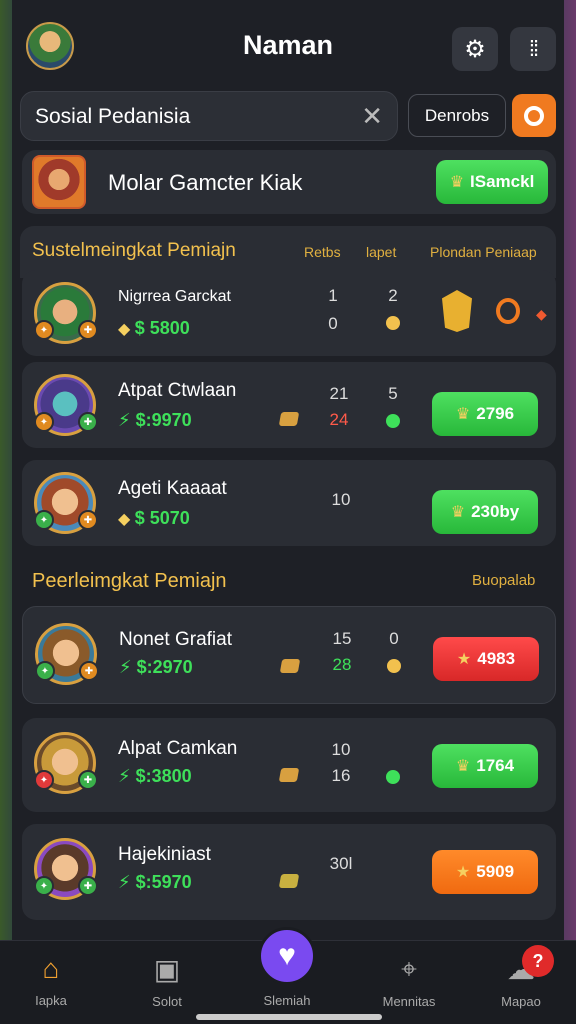 The height and width of the screenshot is (1024, 576). What do you see at coordinates (495, 413) in the screenshot?
I see `claim-button-label: 2796` at bounding box center [495, 413].